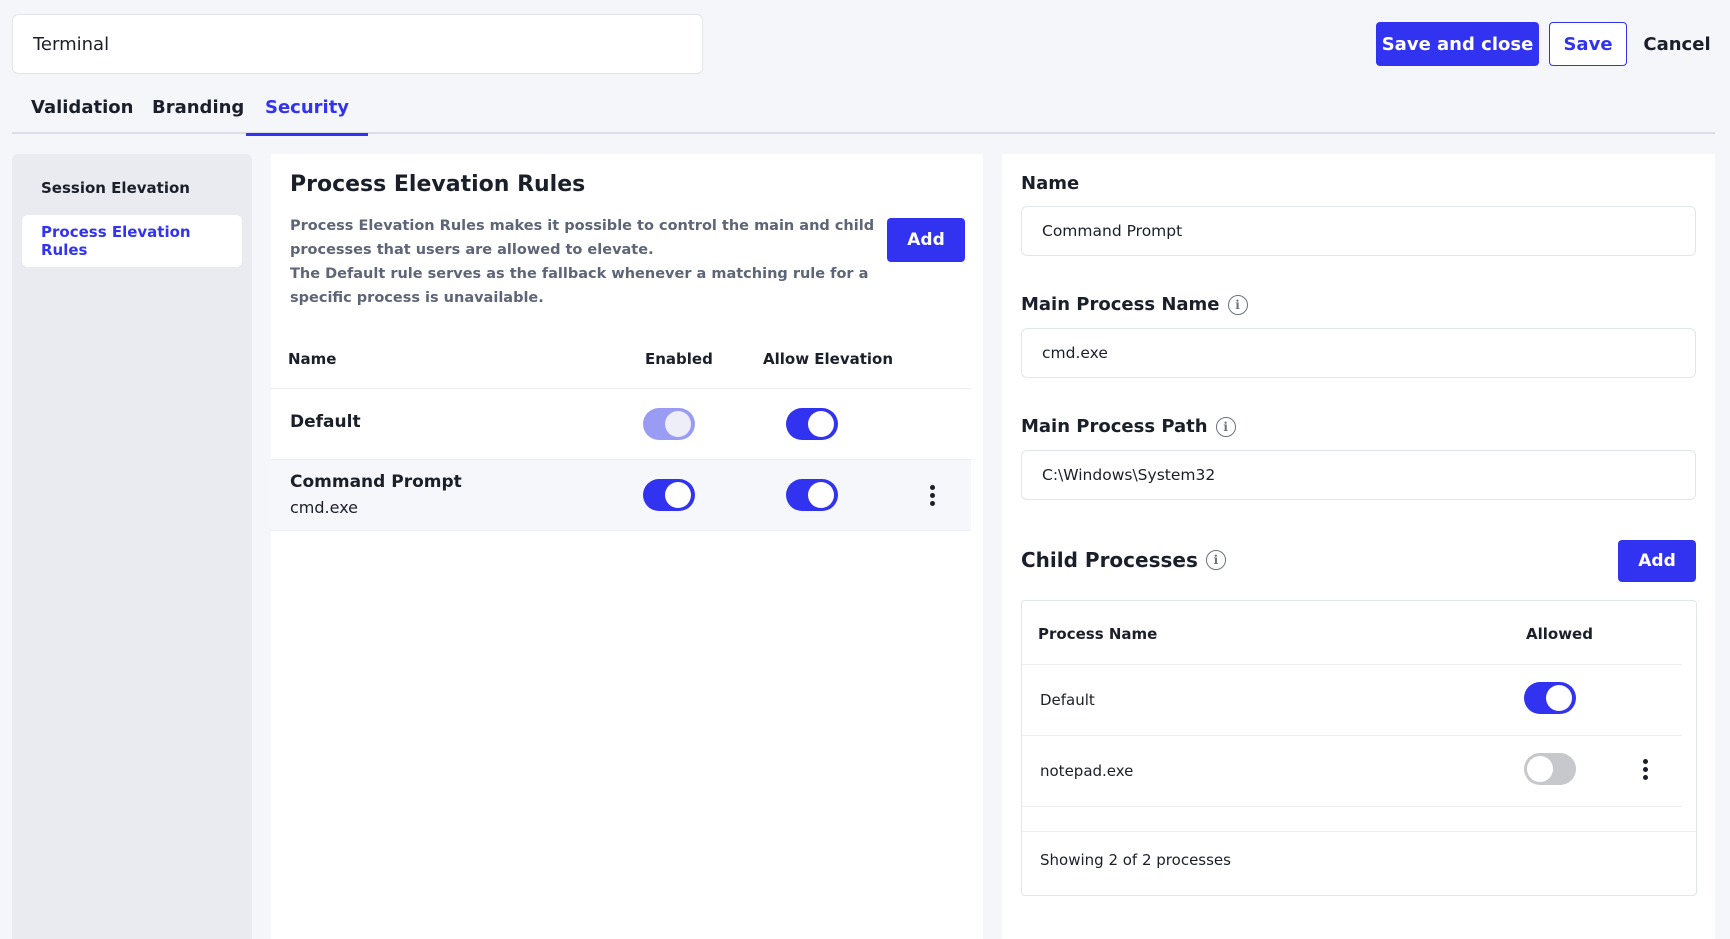 The width and height of the screenshot is (1730, 939). Describe the element at coordinates (132, 188) in the screenshot. I see `sidebar-item-session-elevation: Session Elevation` at that location.